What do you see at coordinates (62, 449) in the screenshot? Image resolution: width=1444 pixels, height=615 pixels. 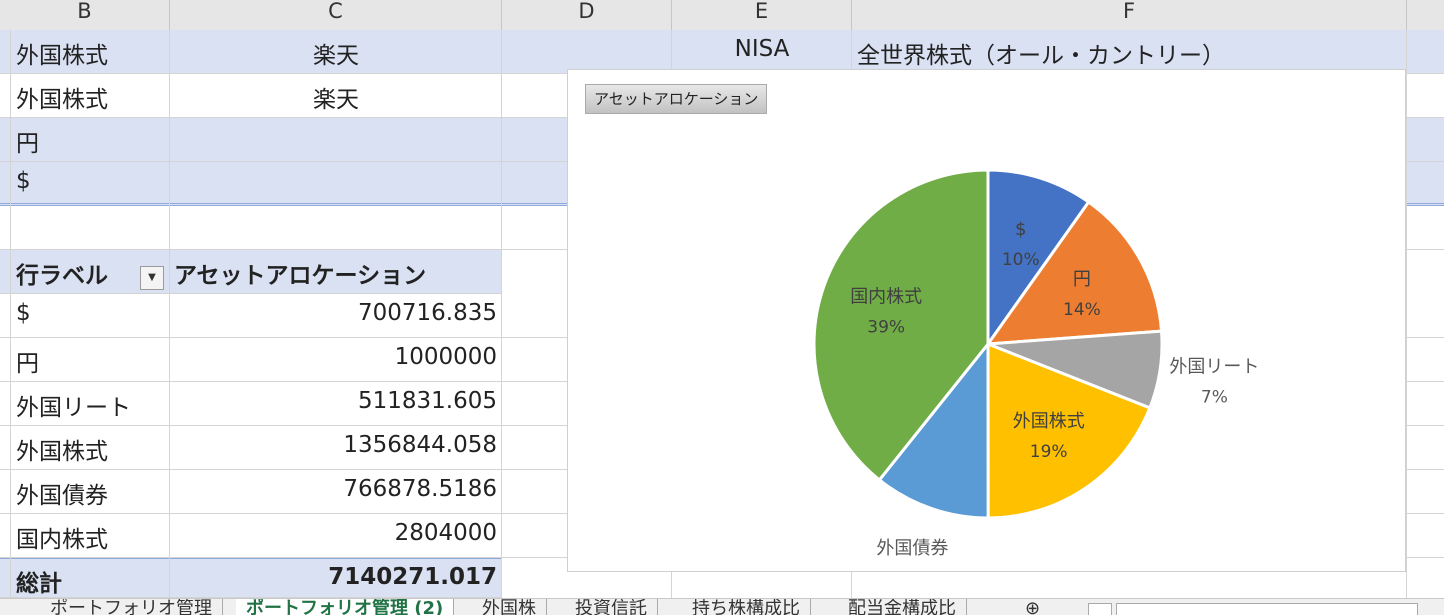 I see `pivot-label: 外国株式` at bounding box center [62, 449].